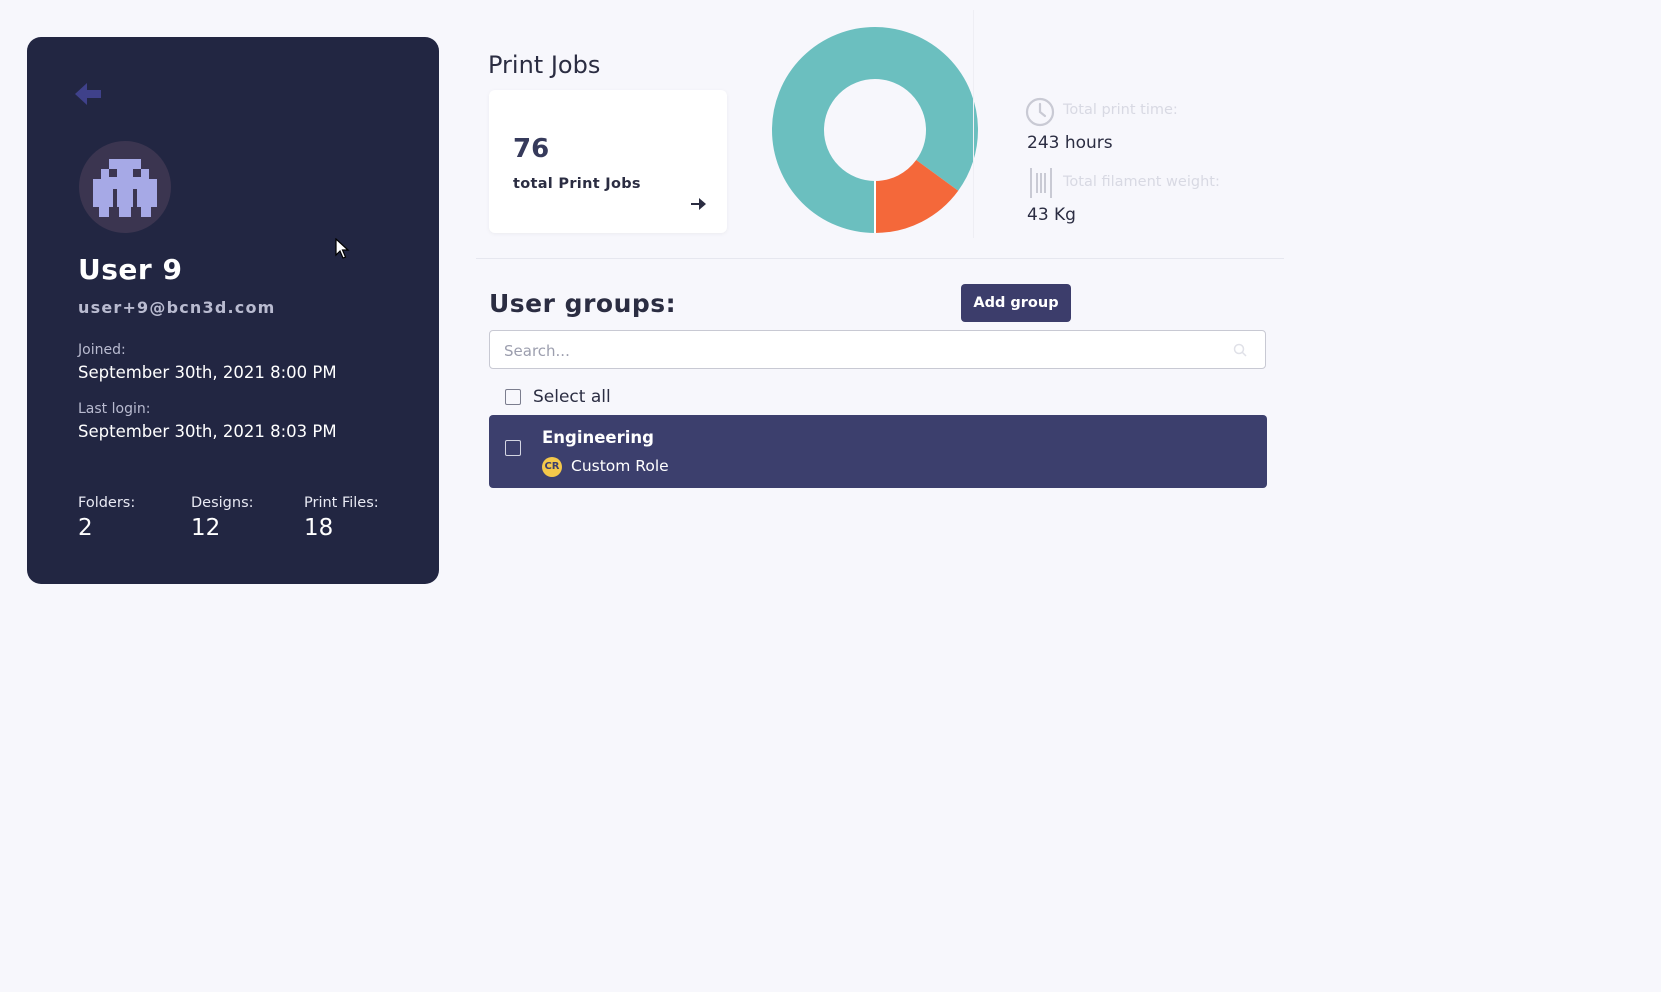 The width and height of the screenshot is (1661, 992). Describe the element at coordinates (114, 409) in the screenshot. I see `last-login-label: Last login:` at that location.